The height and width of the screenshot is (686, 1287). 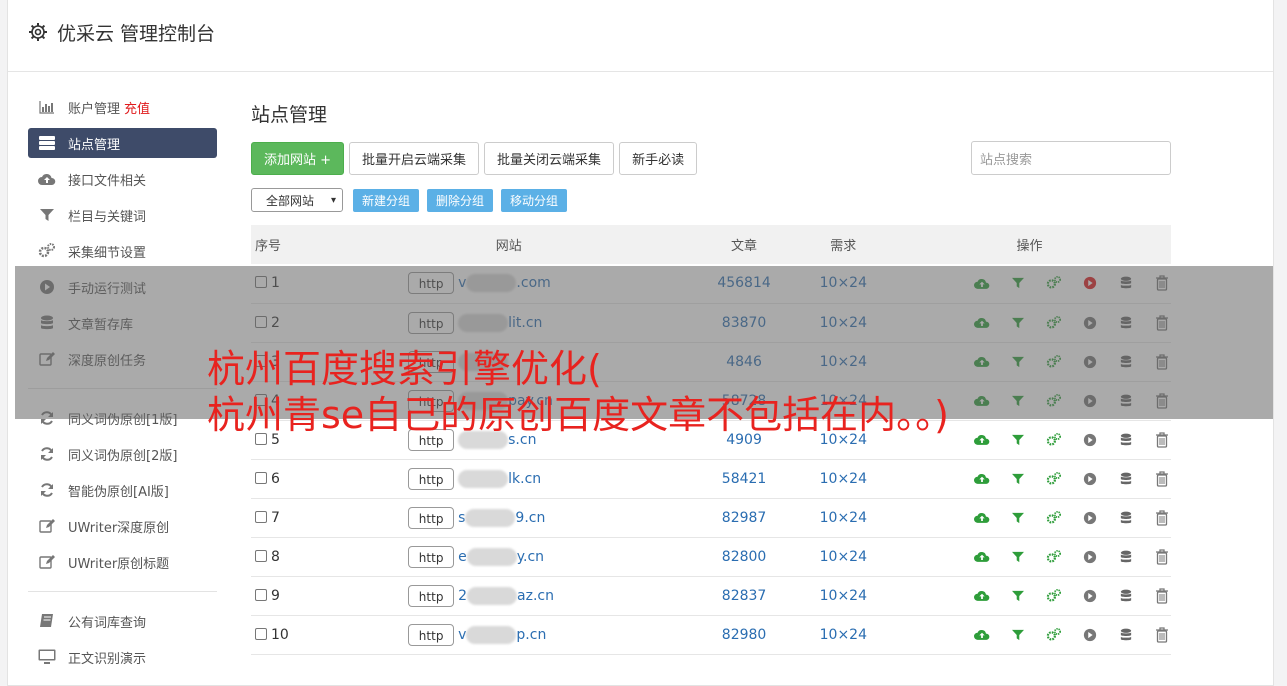 What do you see at coordinates (122, 251) in the screenshot?
I see `sidebar-item: 采集细节设置` at bounding box center [122, 251].